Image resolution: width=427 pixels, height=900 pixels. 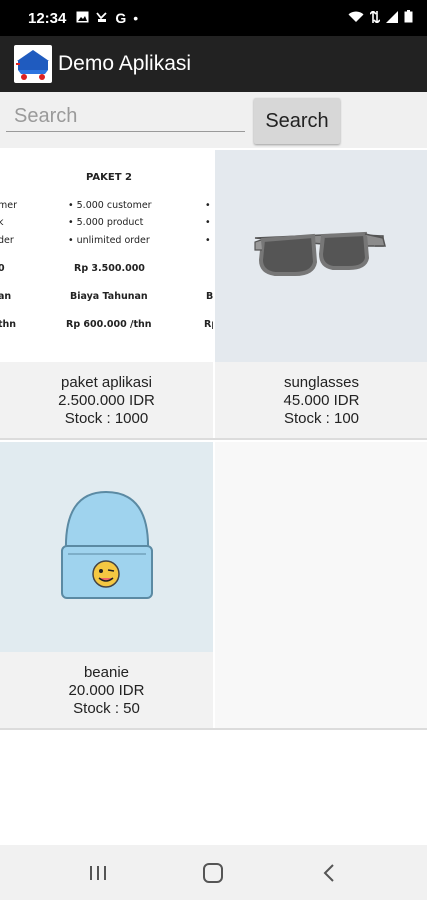 What do you see at coordinates (7, 240) in the screenshot?
I see `paket-left-line-3: der` at bounding box center [7, 240].